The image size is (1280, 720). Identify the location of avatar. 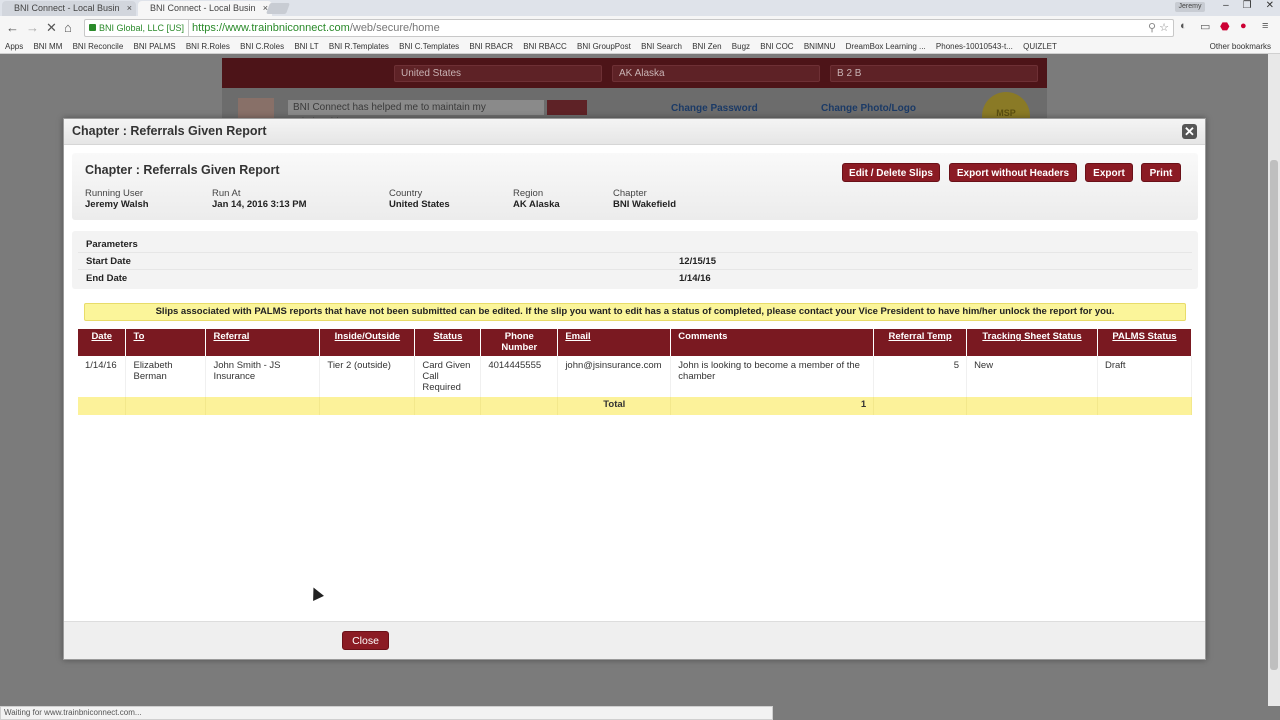
(256, 108).